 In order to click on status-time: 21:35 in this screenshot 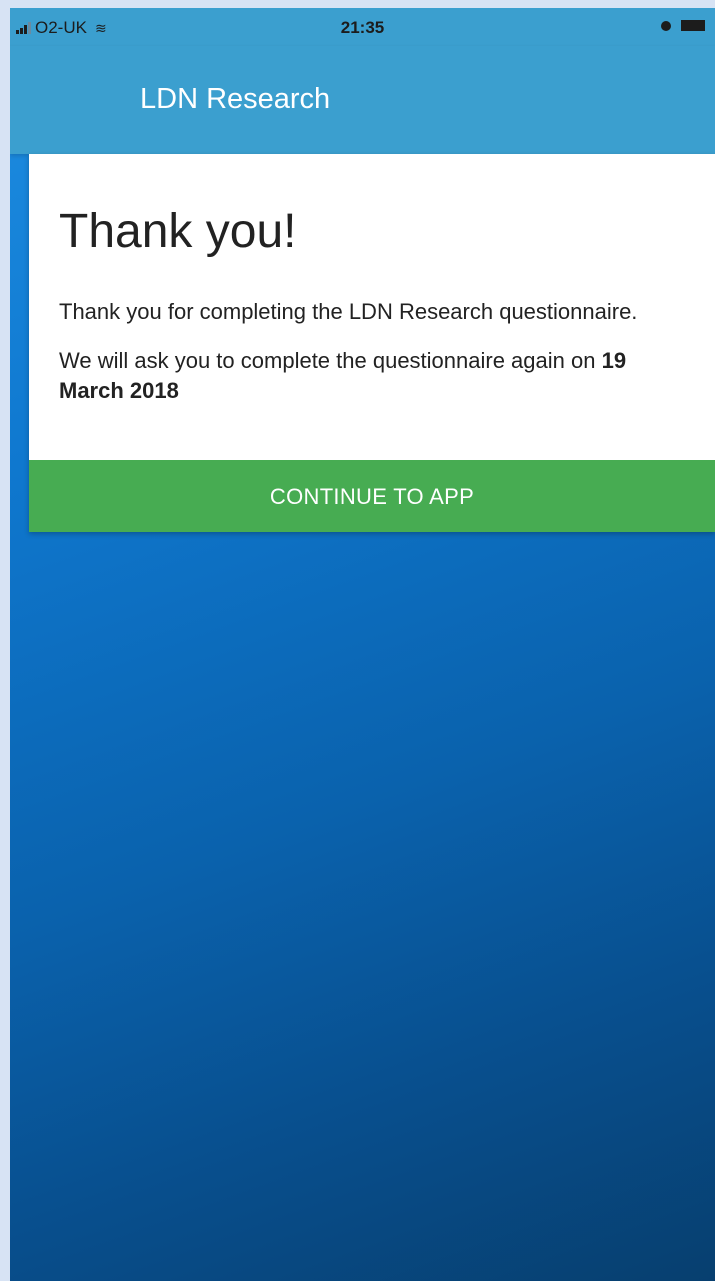, I will do `click(362, 27)`.